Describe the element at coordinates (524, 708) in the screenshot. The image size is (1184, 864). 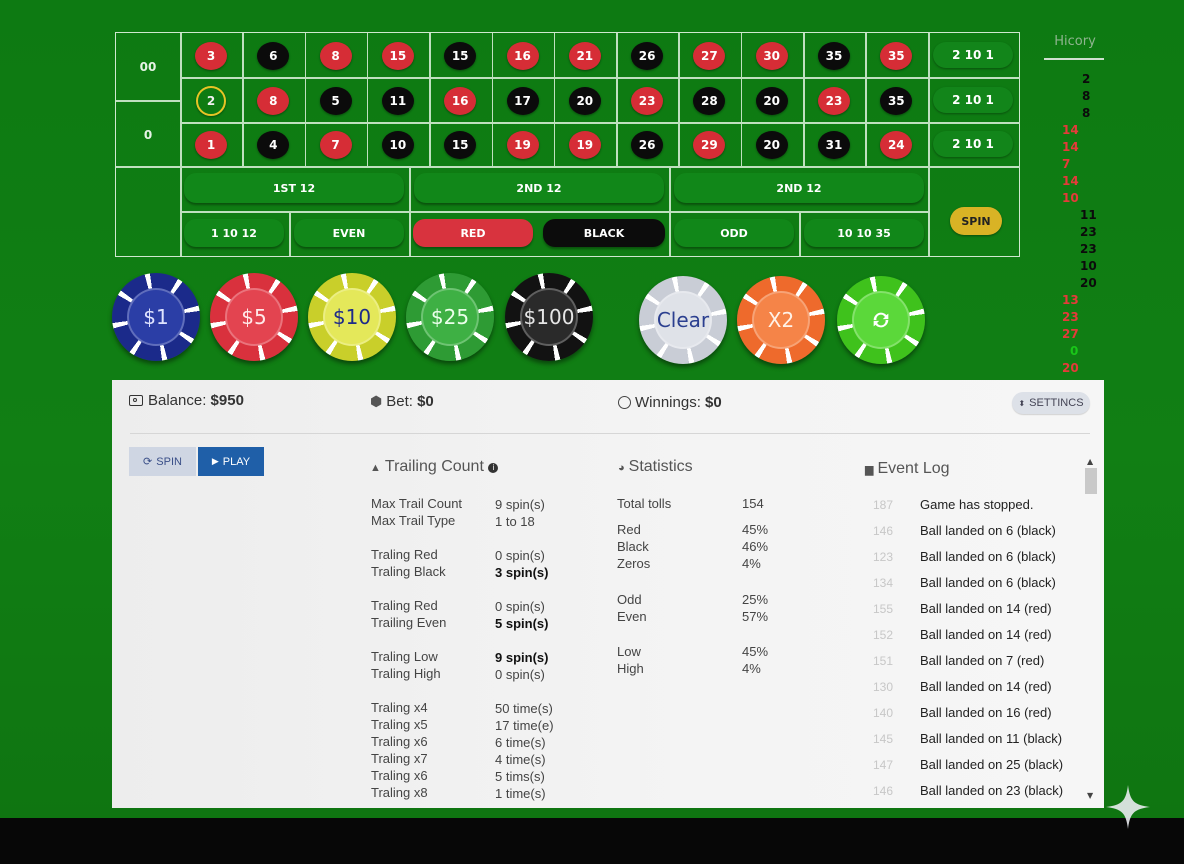
I see `trailing-value: 50 time(s)` at that location.